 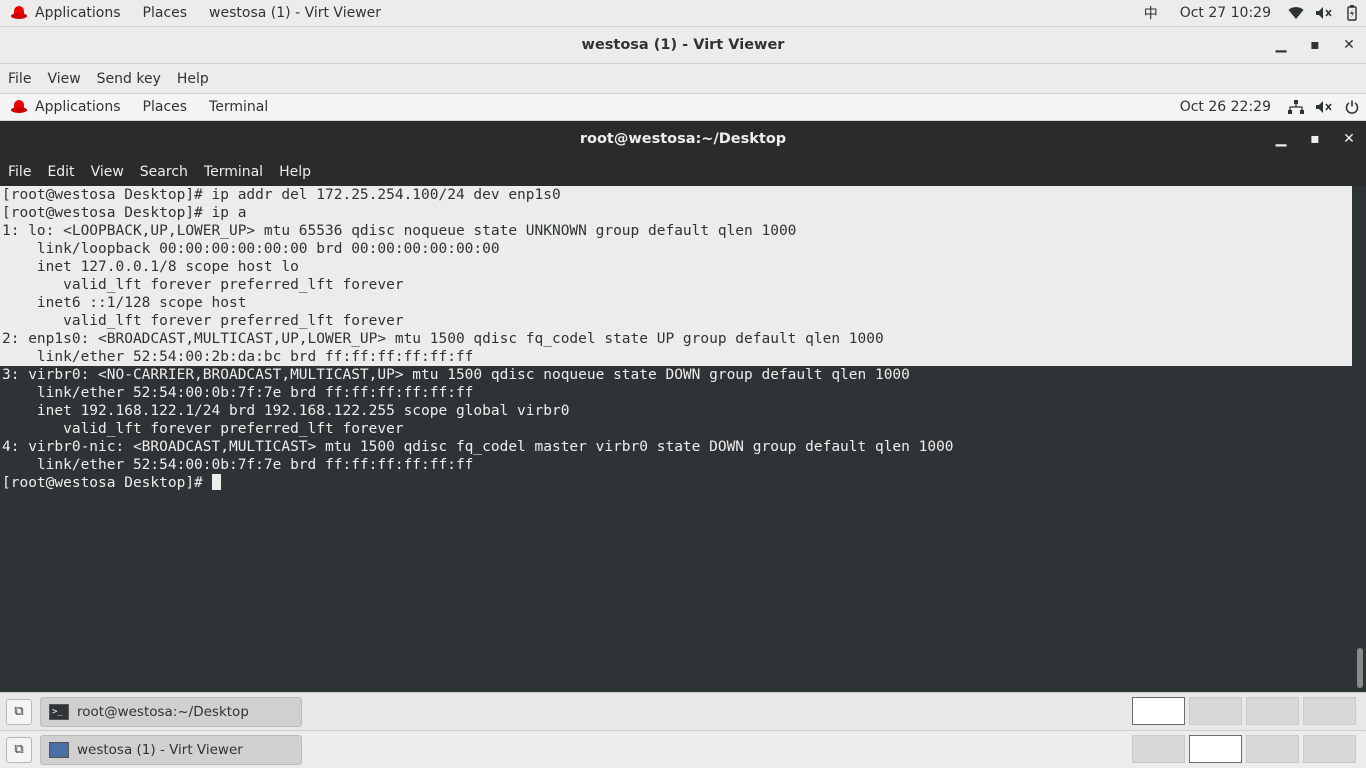 I want to click on host-date: Oct 27, so click(x=1203, y=13).